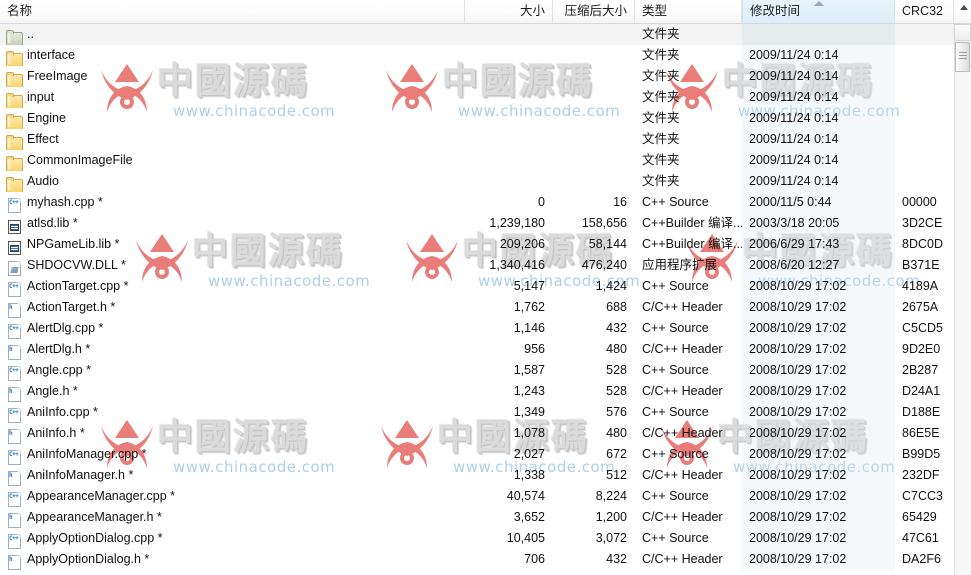 The image size is (971, 575). Describe the element at coordinates (232, 475) in the screenshot. I see `cell-name: h AniInfoManager.h *` at that location.